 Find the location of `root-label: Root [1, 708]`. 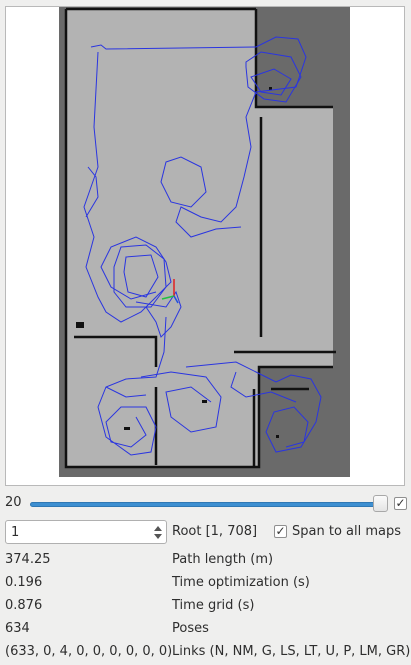

root-label: Root [1, 708] is located at coordinates (215, 531).